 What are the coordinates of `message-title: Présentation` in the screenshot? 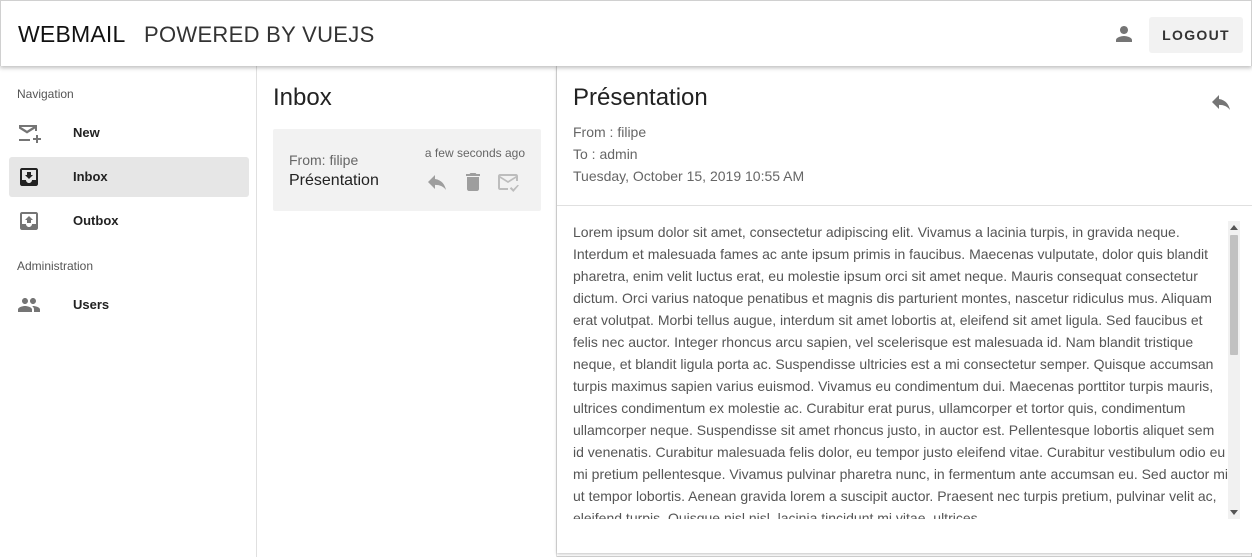 It's located at (640, 97).